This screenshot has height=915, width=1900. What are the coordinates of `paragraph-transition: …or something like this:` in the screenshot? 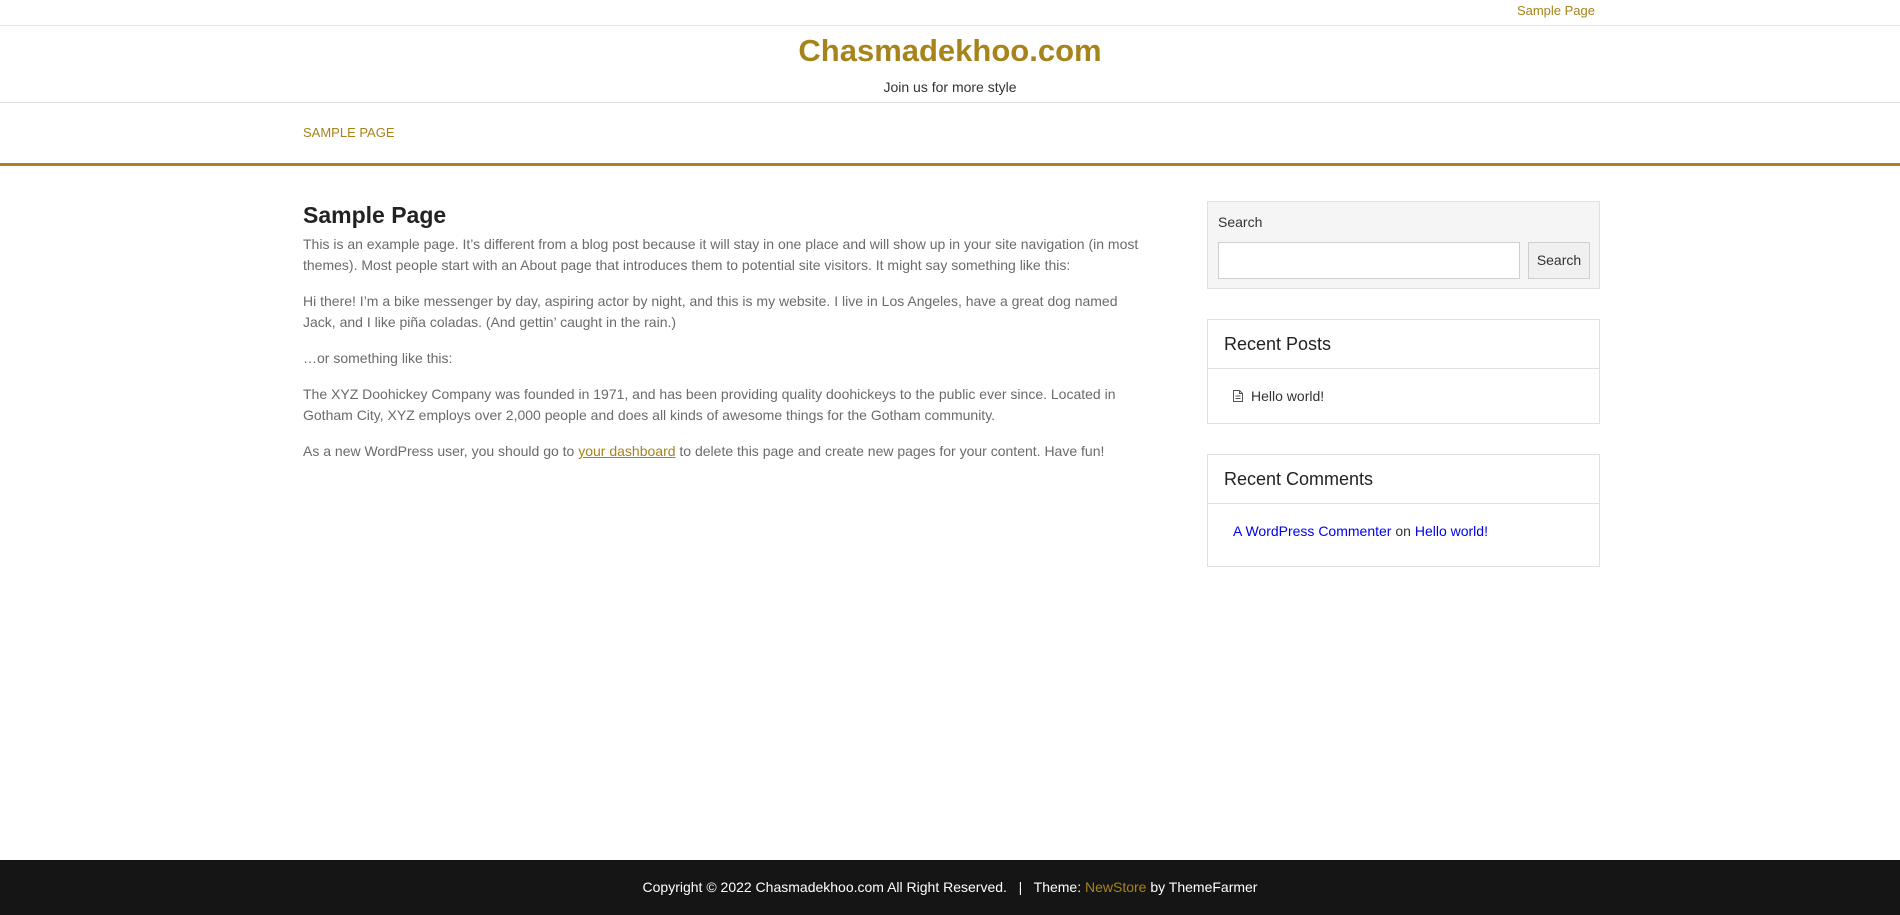 It's located at (378, 358).